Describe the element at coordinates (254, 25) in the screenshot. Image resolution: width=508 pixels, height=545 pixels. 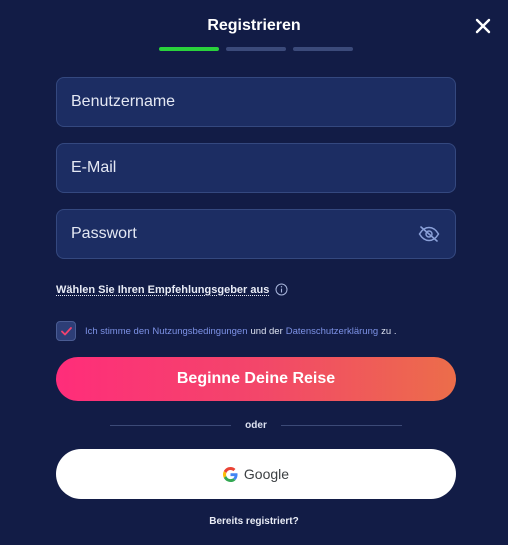
I see `modal-title: Registrieren` at that location.